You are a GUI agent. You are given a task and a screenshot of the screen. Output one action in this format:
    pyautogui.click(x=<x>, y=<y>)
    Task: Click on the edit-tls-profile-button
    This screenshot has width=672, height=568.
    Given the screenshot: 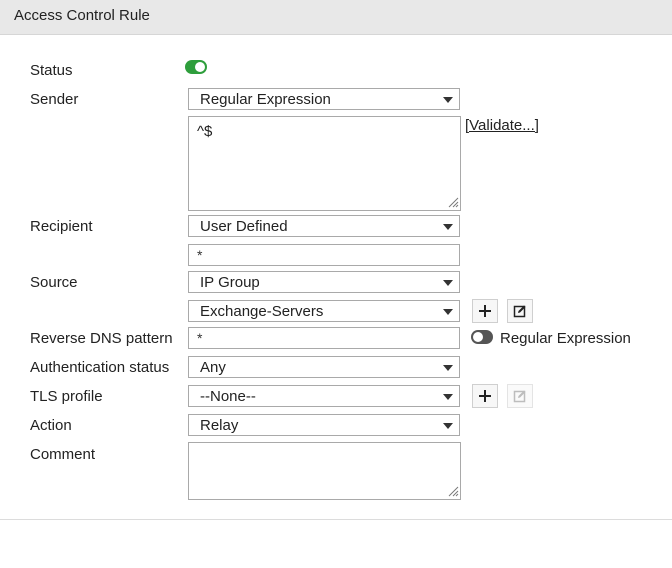 What is the action you would take?
    pyautogui.click(x=520, y=396)
    